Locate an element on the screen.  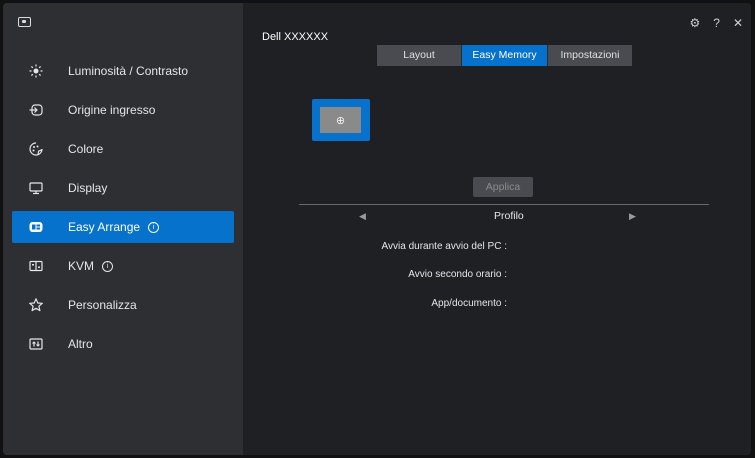
launch-on-pc-start-label: Avvia durante avvio del PC : is located at coordinates (444, 246).